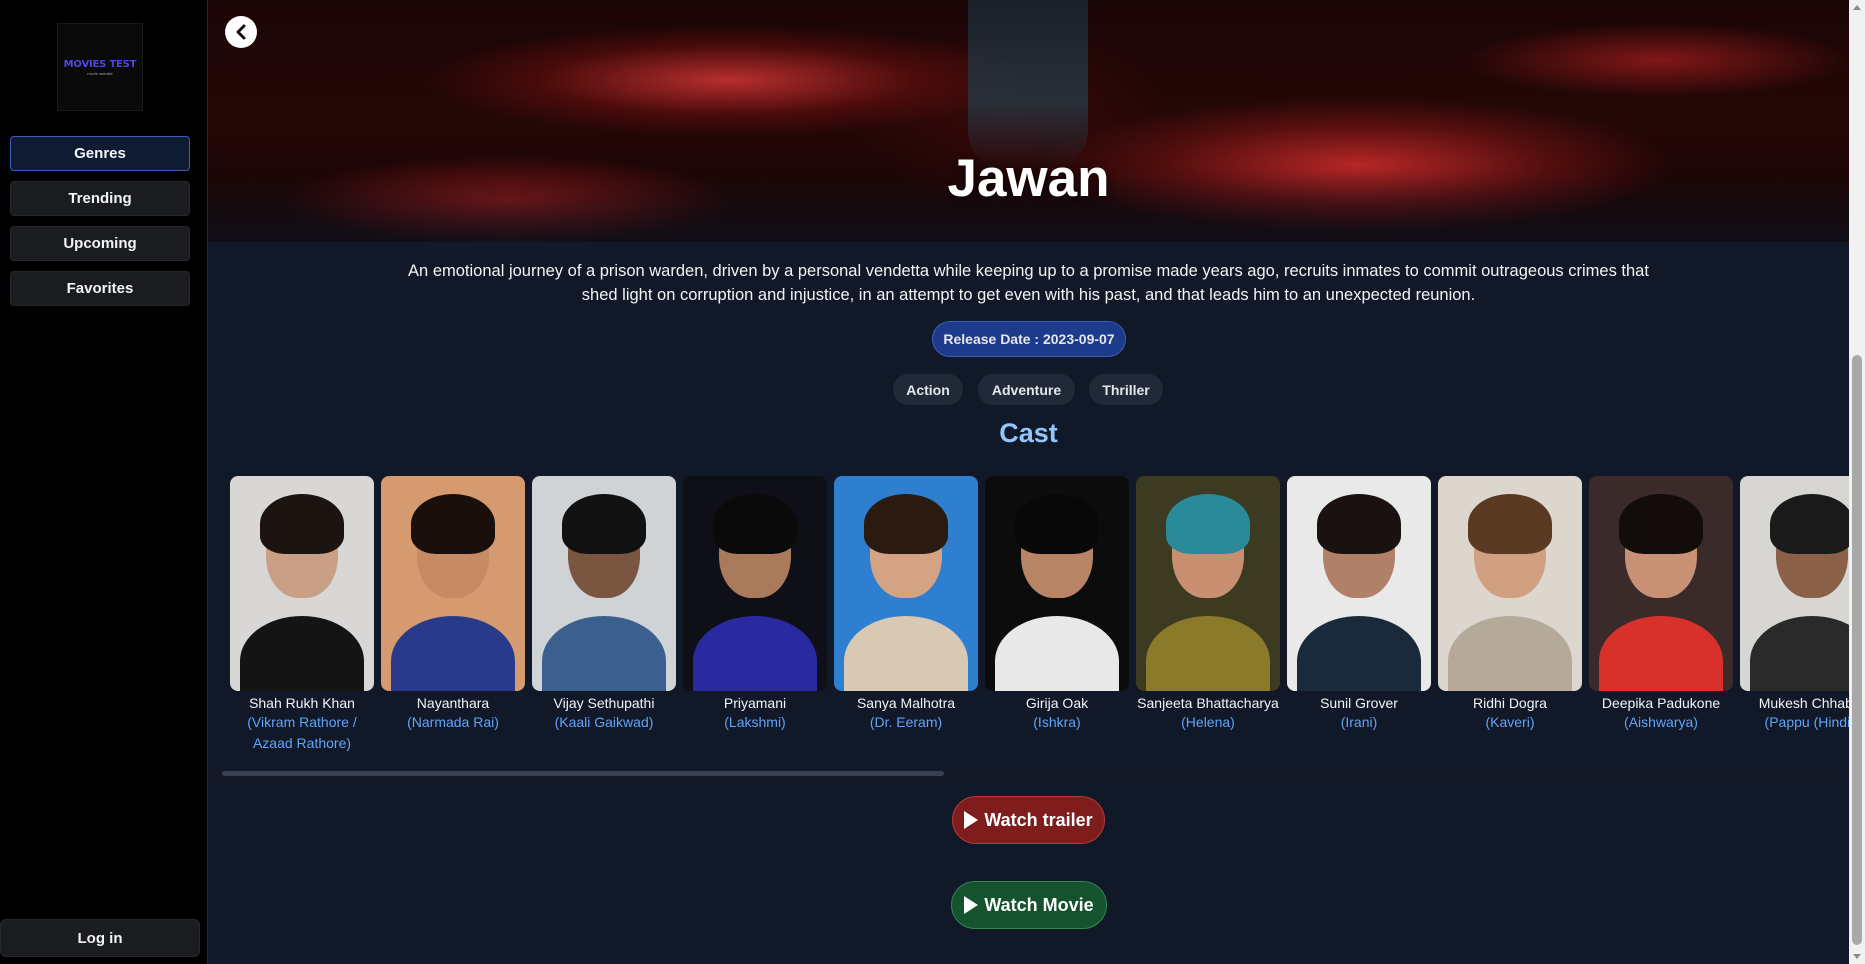 The width and height of the screenshot is (1865, 964). Describe the element at coordinates (1510, 722) in the screenshot. I see `cast-role: (Kaveri)` at that location.